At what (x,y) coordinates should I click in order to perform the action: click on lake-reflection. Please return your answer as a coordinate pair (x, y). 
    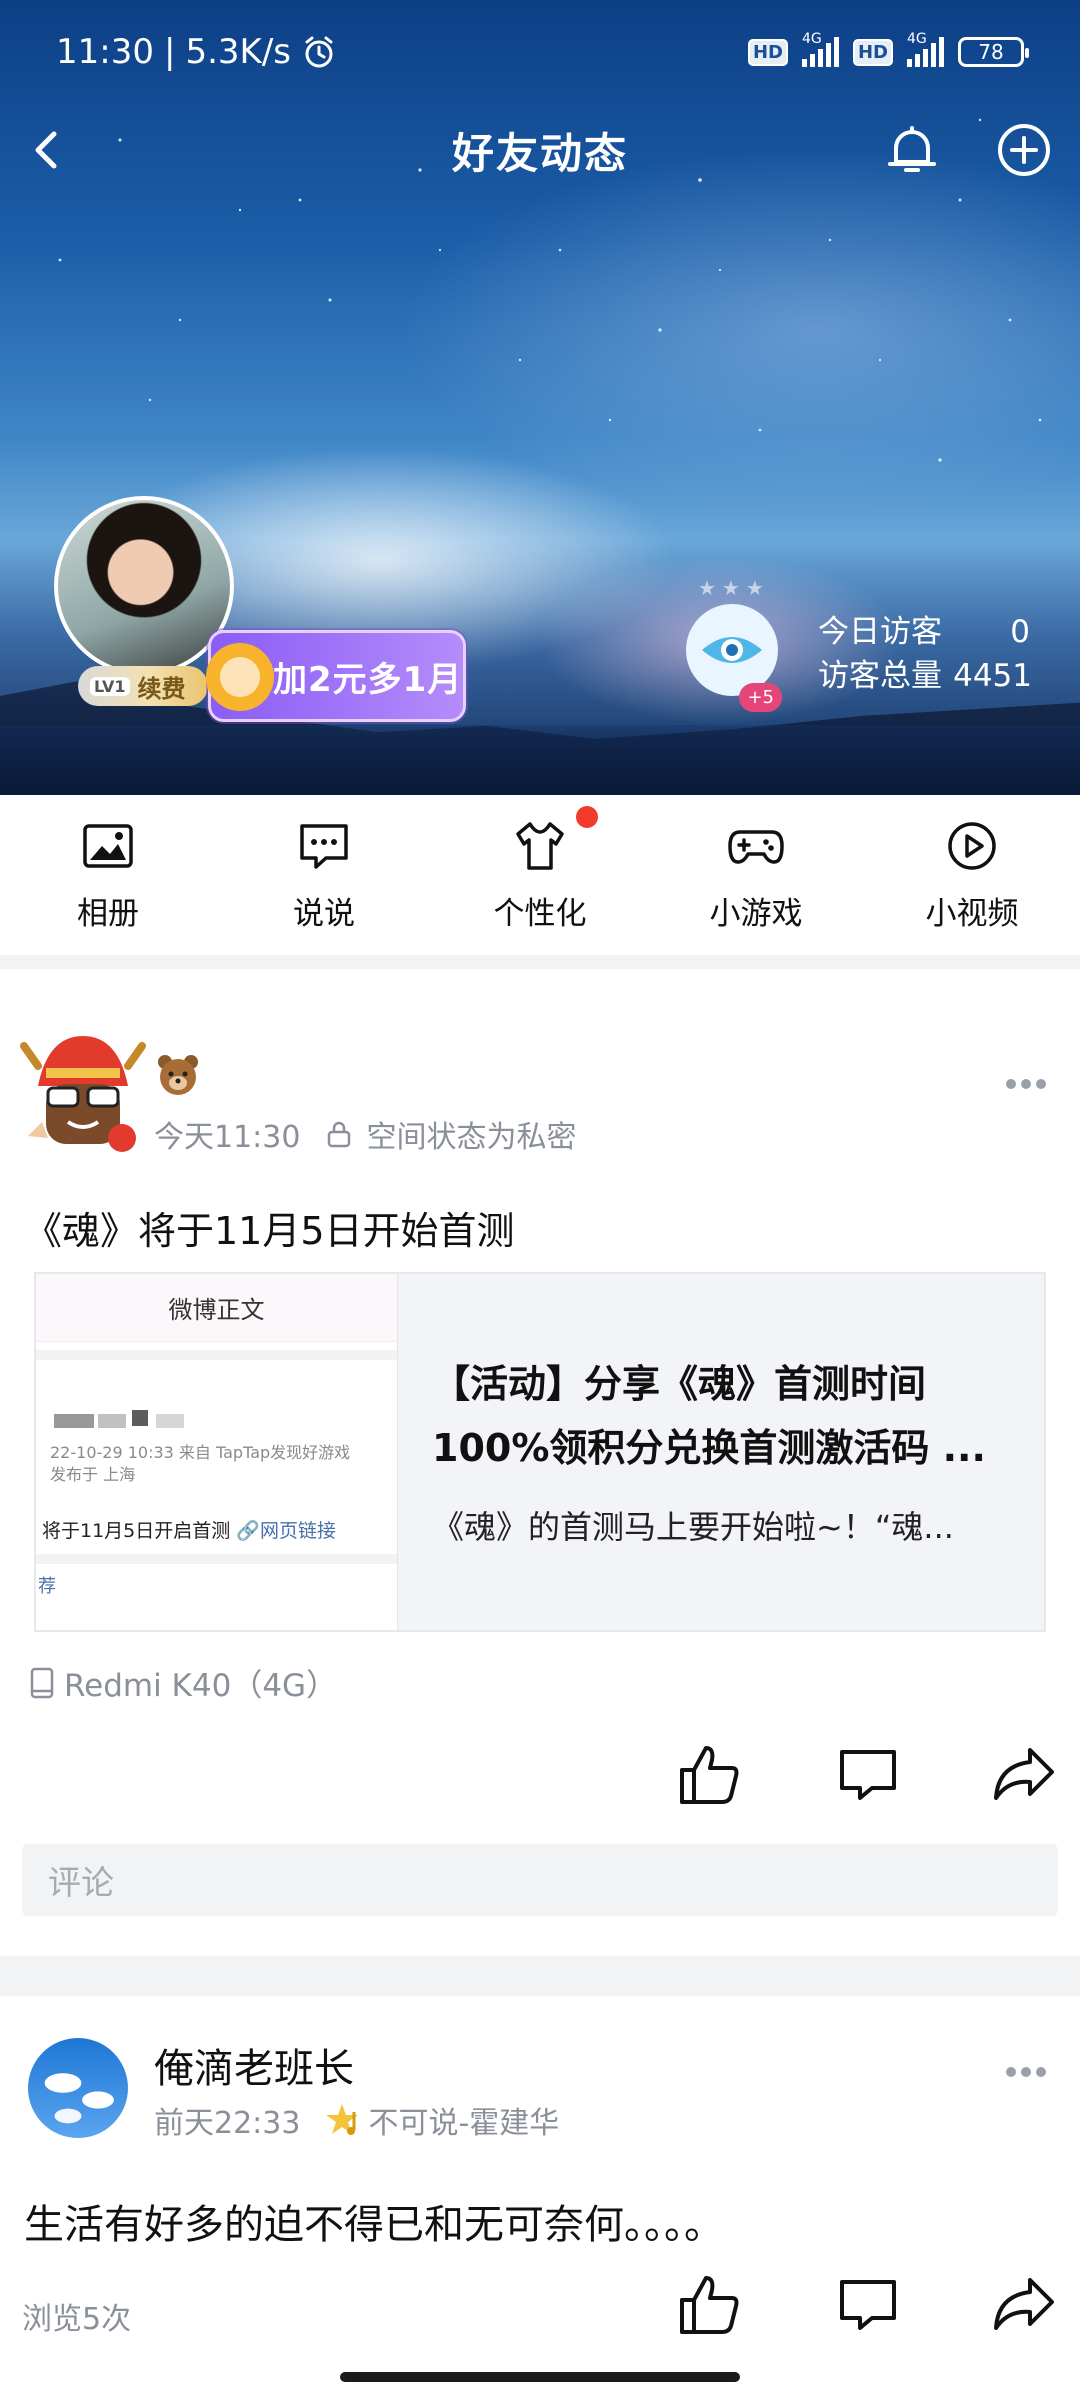
    Looking at the image, I should click on (540, 760).